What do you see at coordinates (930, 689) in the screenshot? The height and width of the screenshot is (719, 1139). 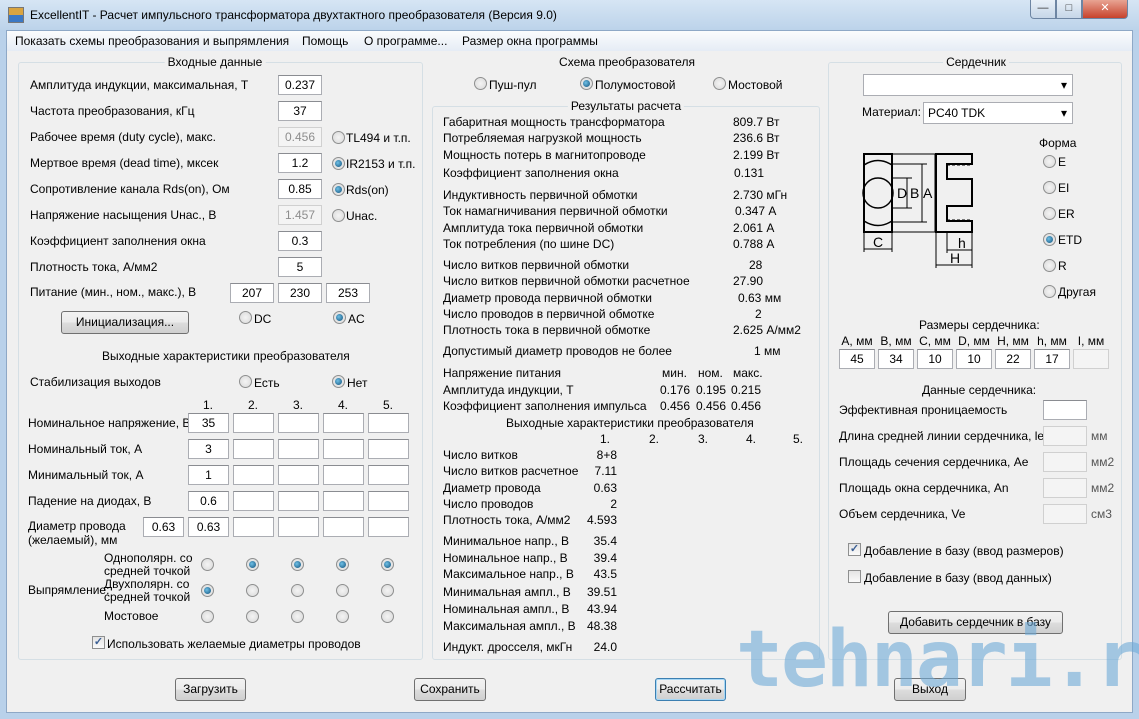 I see `exit-button: Выход` at bounding box center [930, 689].